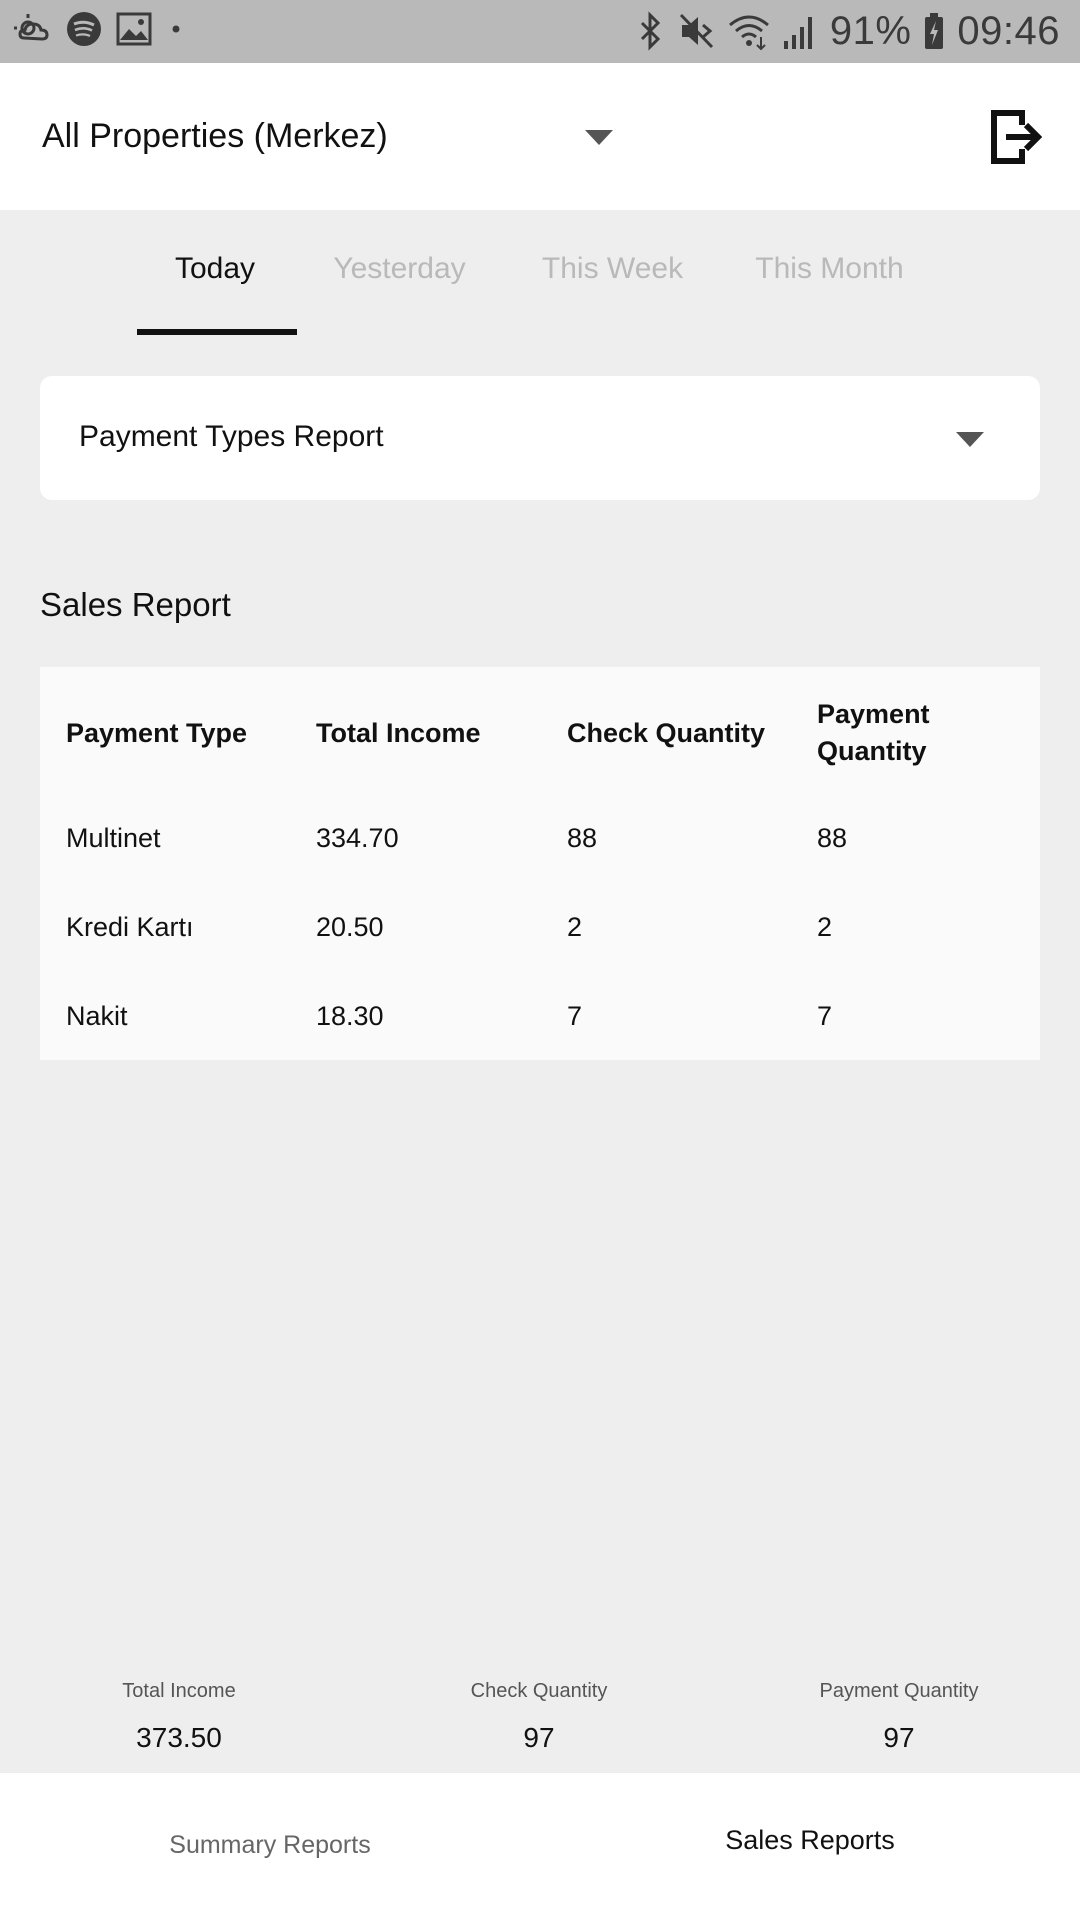  Describe the element at coordinates (270, 1845) in the screenshot. I see `nav-summary-reports: Summary Reports` at that location.